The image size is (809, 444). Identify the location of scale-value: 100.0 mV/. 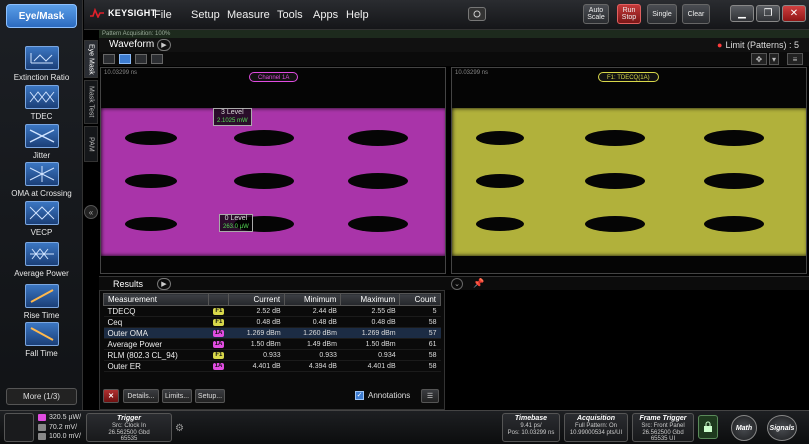
(65, 436).